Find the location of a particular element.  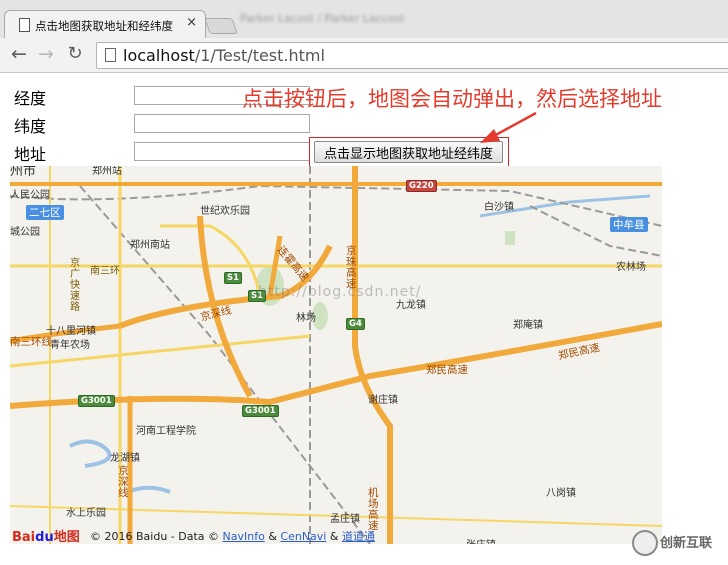

latitude-label: 纬度 is located at coordinates (30, 126).